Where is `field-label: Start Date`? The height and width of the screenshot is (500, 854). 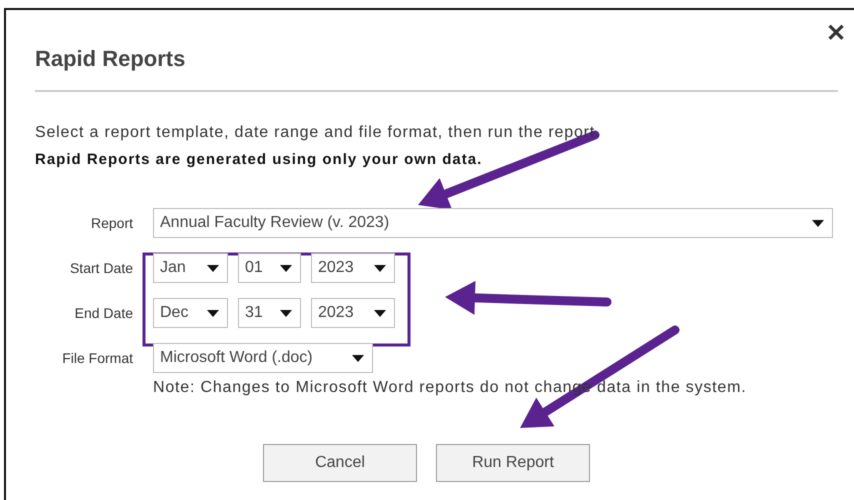
field-label: Start Date is located at coordinates (100, 268).